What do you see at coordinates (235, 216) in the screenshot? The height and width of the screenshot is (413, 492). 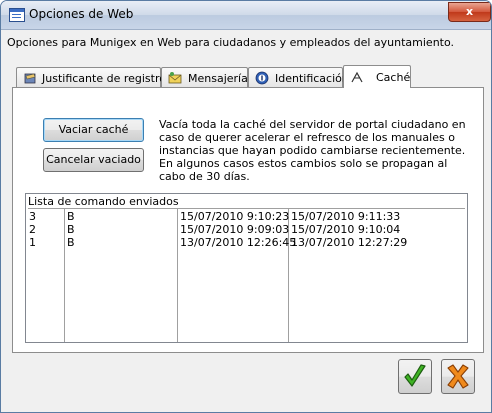 I see `row-sent: 15/07/2010 9:10:23` at bounding box center [235, 216].